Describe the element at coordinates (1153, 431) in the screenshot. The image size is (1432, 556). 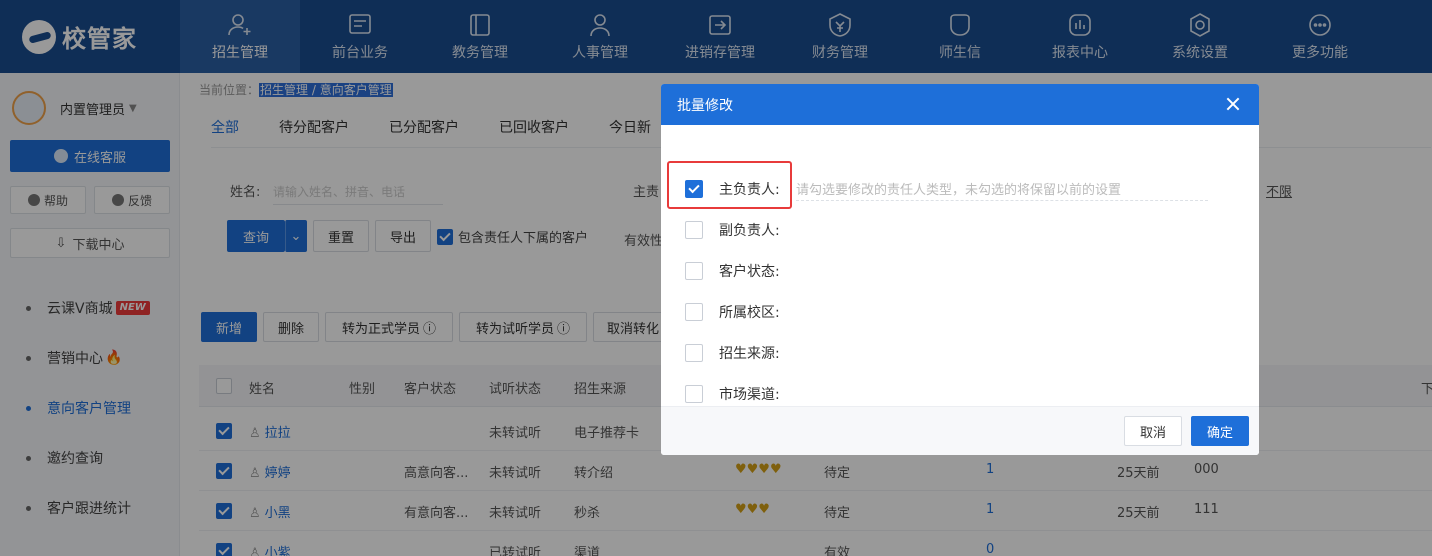
I see `cancel-button: 取消` at that location.